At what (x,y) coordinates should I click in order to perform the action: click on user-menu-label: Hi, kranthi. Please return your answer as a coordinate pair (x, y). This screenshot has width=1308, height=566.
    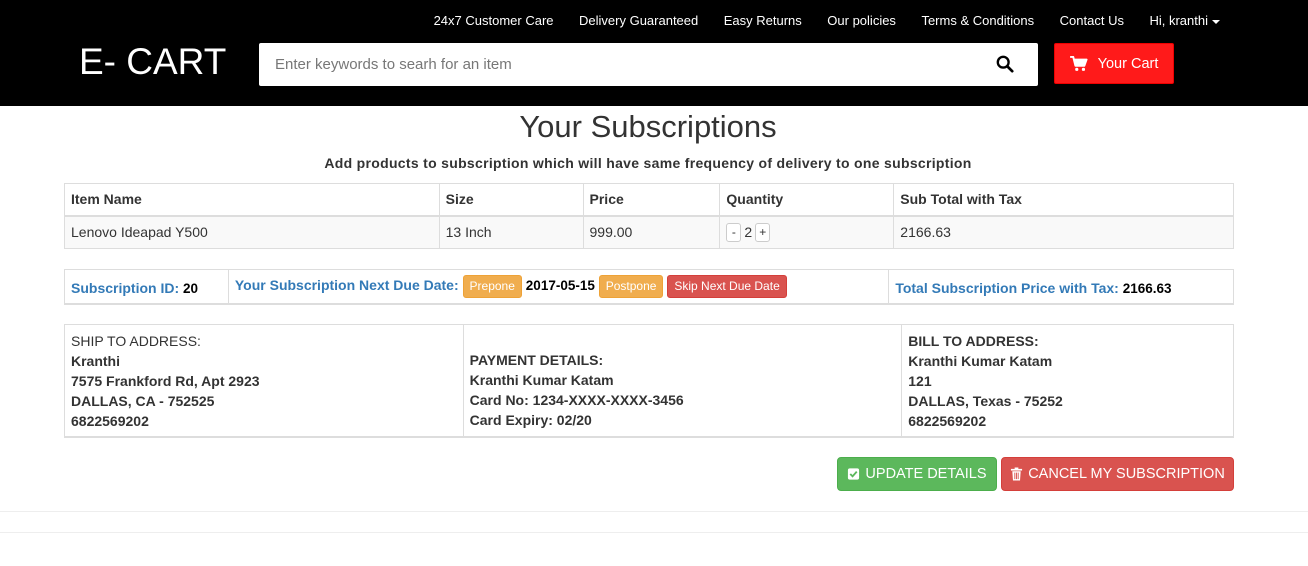
    Looking at the image, I should click on (1178, 20).